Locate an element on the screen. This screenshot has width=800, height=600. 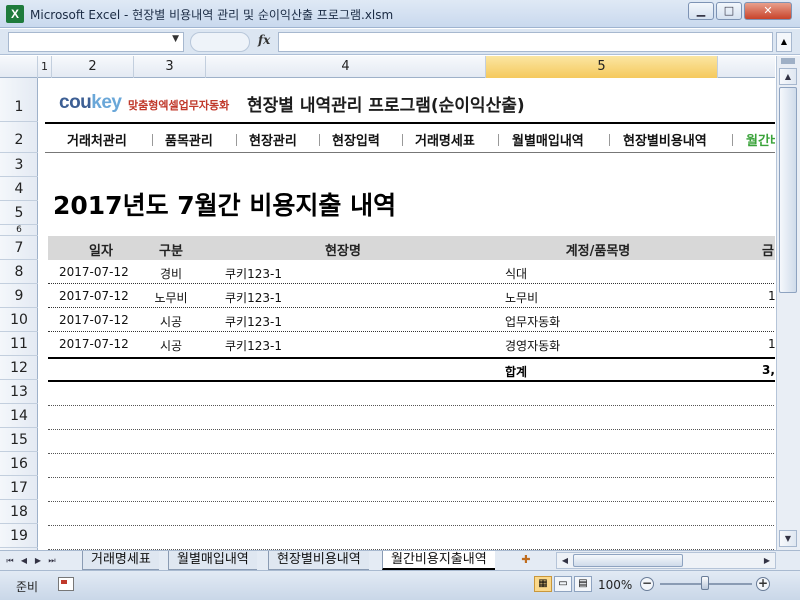
row-header: 3 is located at coordinates (19, 165).